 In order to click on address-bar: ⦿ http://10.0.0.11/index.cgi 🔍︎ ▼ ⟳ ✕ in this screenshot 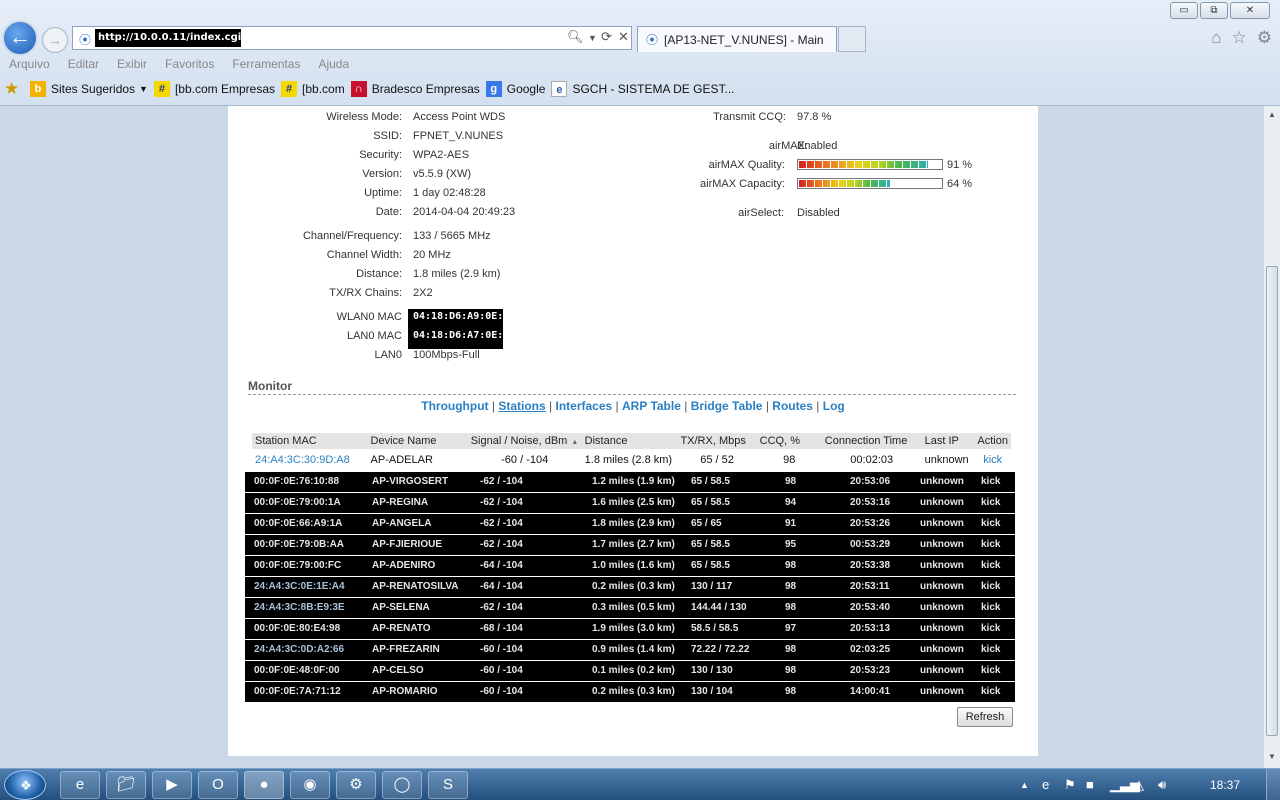, I will do `click(352, 38)`.